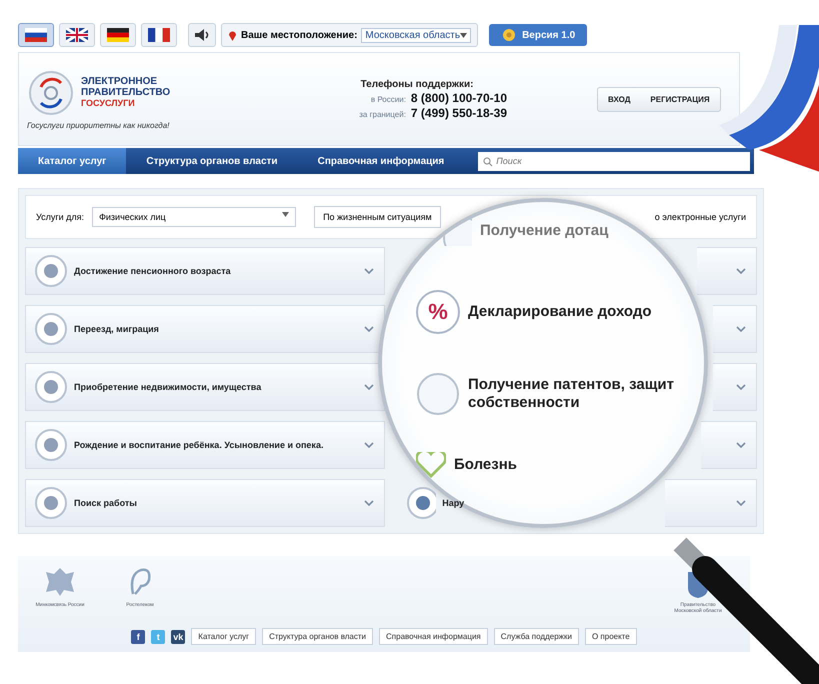 This screenshot has width=819, height=684. I want to click on heart-icon, so click(431, 465).